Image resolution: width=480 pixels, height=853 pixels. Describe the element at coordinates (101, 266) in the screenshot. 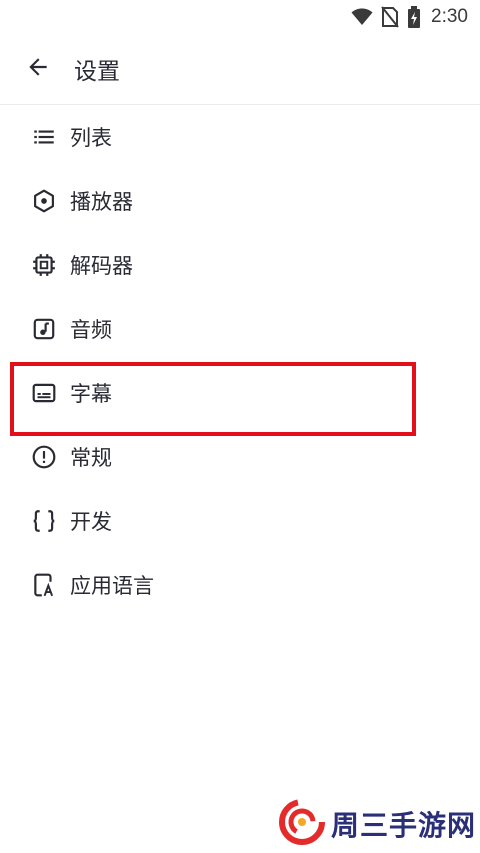

I see `setting-label: 解码器` at that location.